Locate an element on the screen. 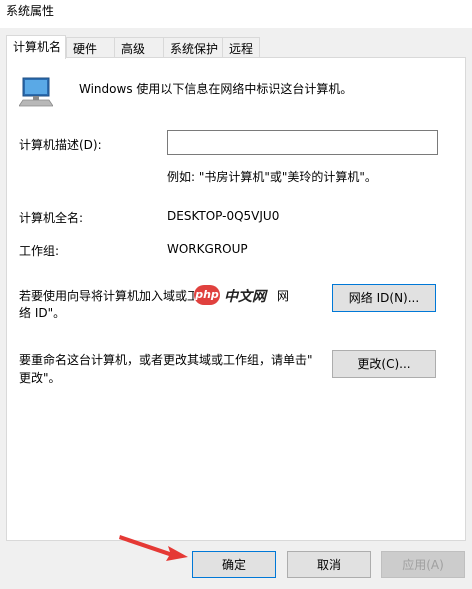 Image resolution: width=472 pixels, height=589 pixels. workgroup-label: 工作组: is located at coordinates (39, 251).